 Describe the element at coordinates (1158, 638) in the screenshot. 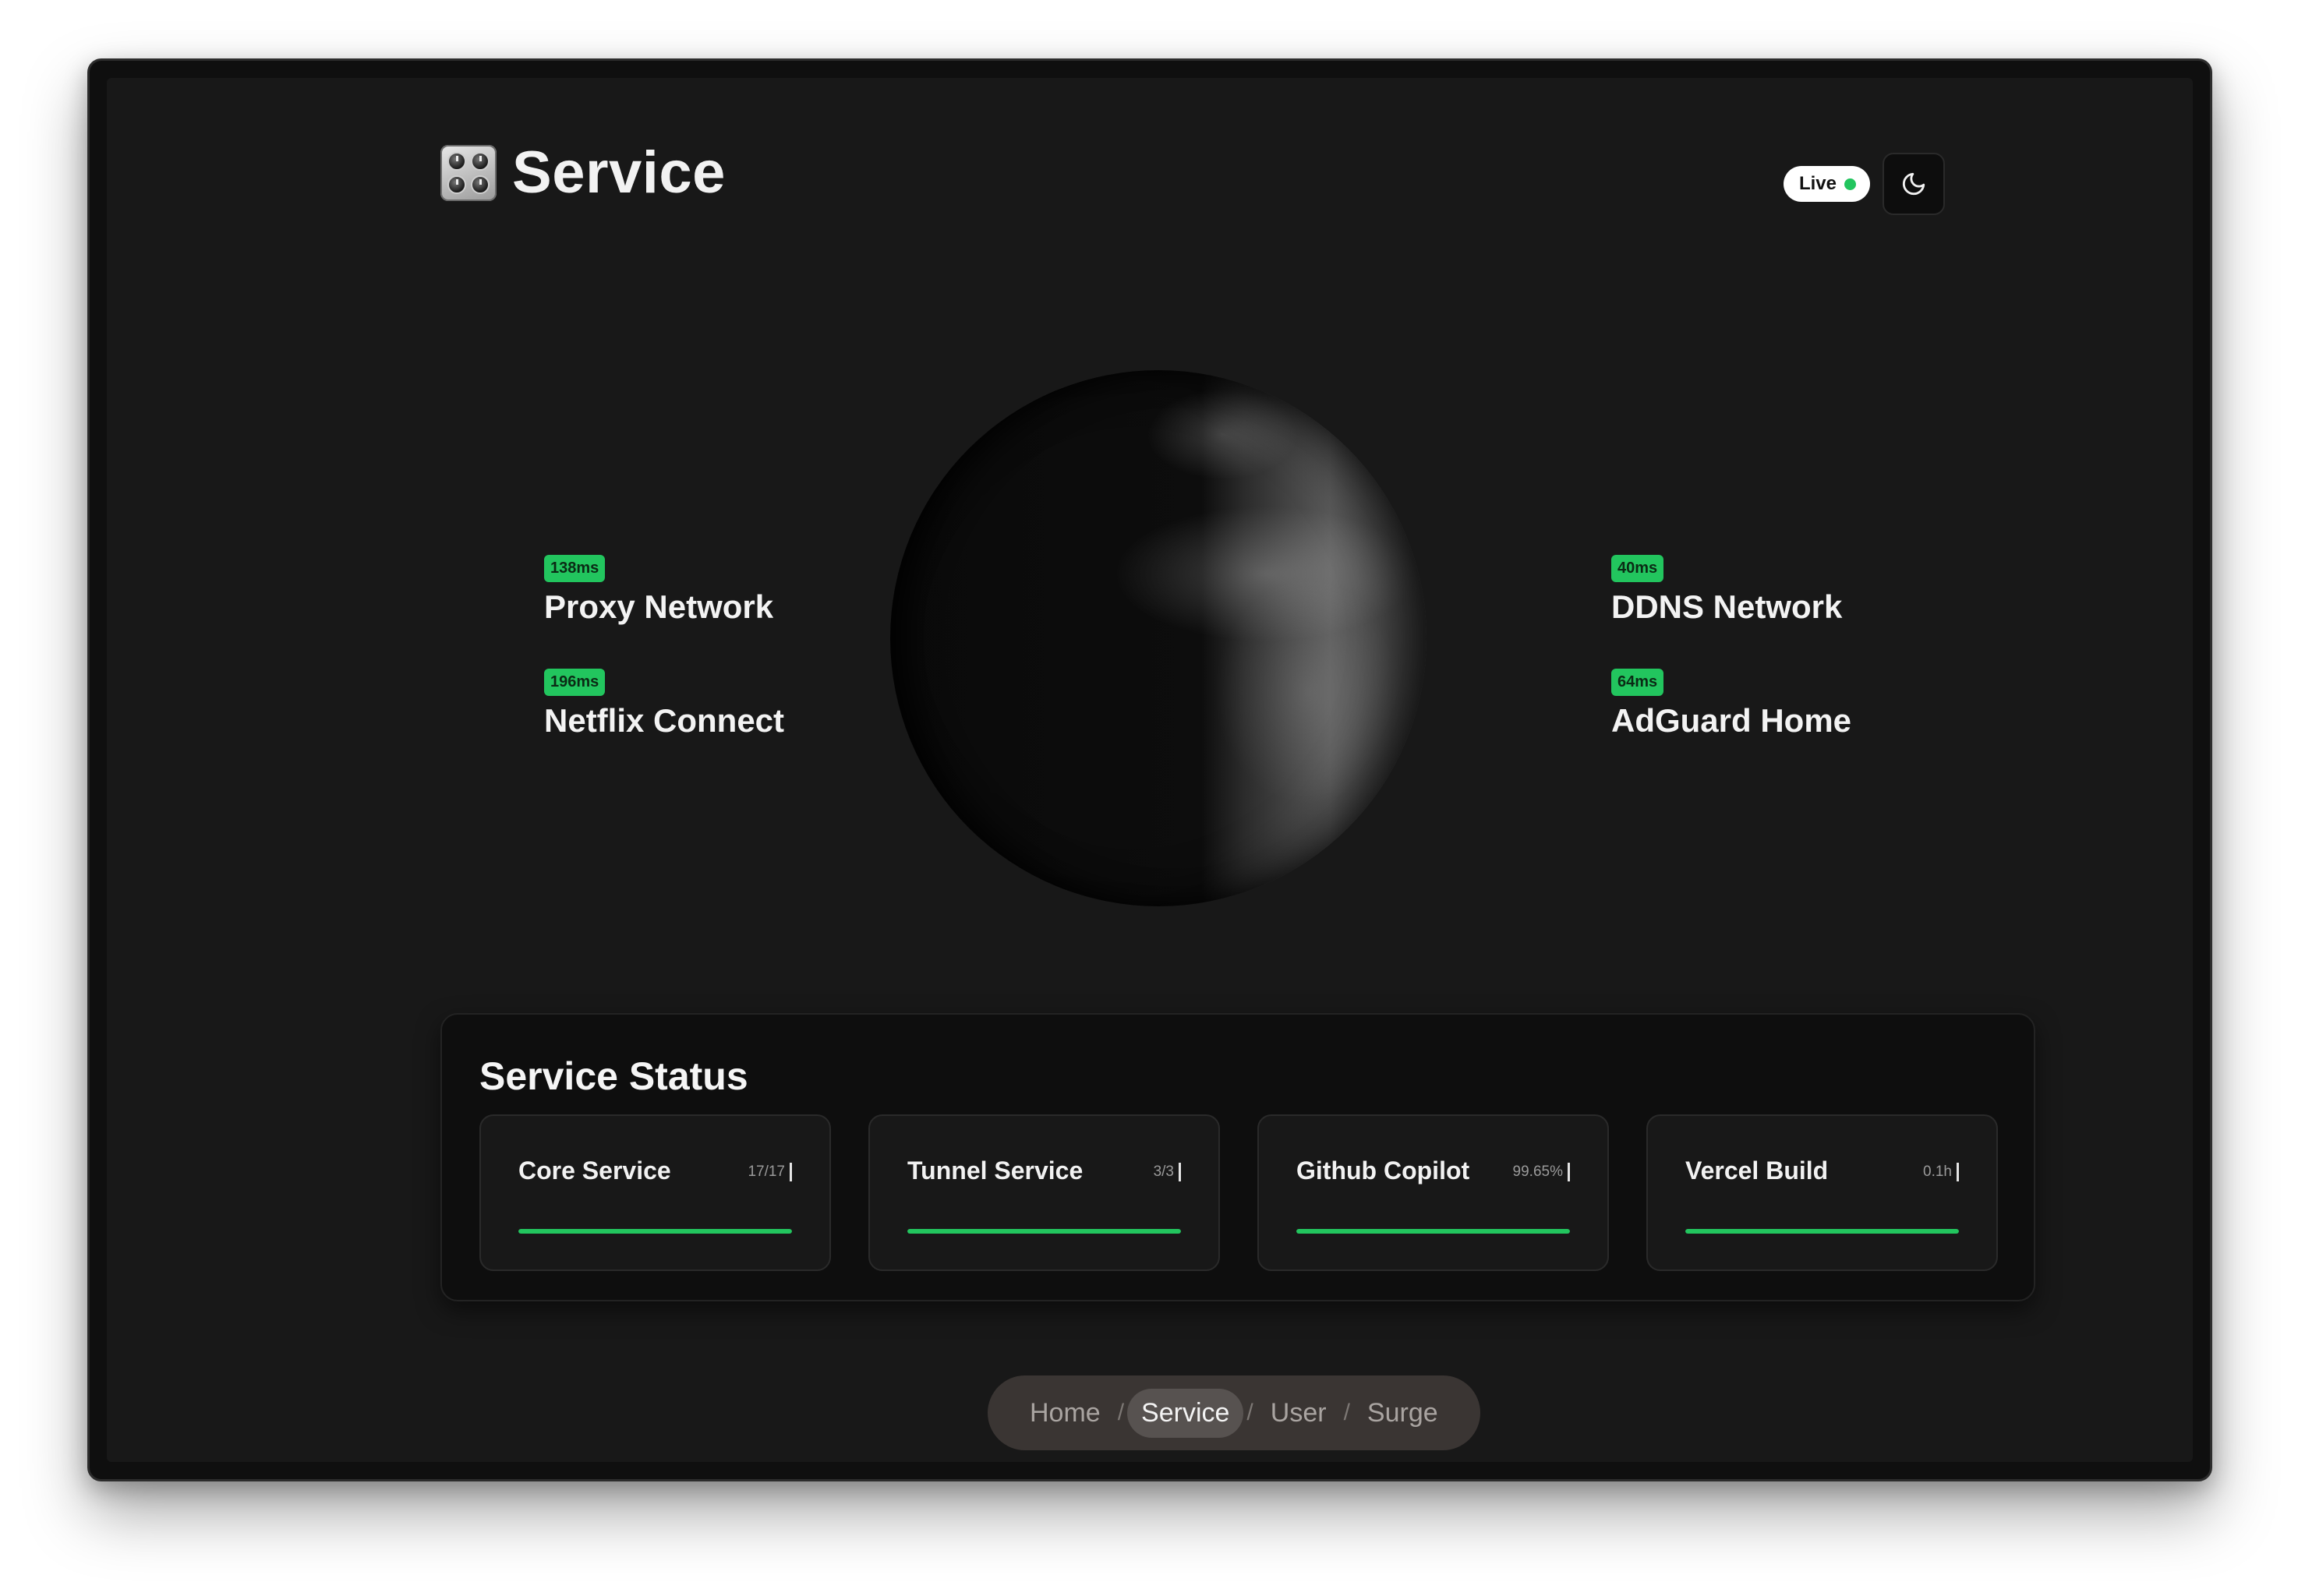

I see `earth-globe` at that location.